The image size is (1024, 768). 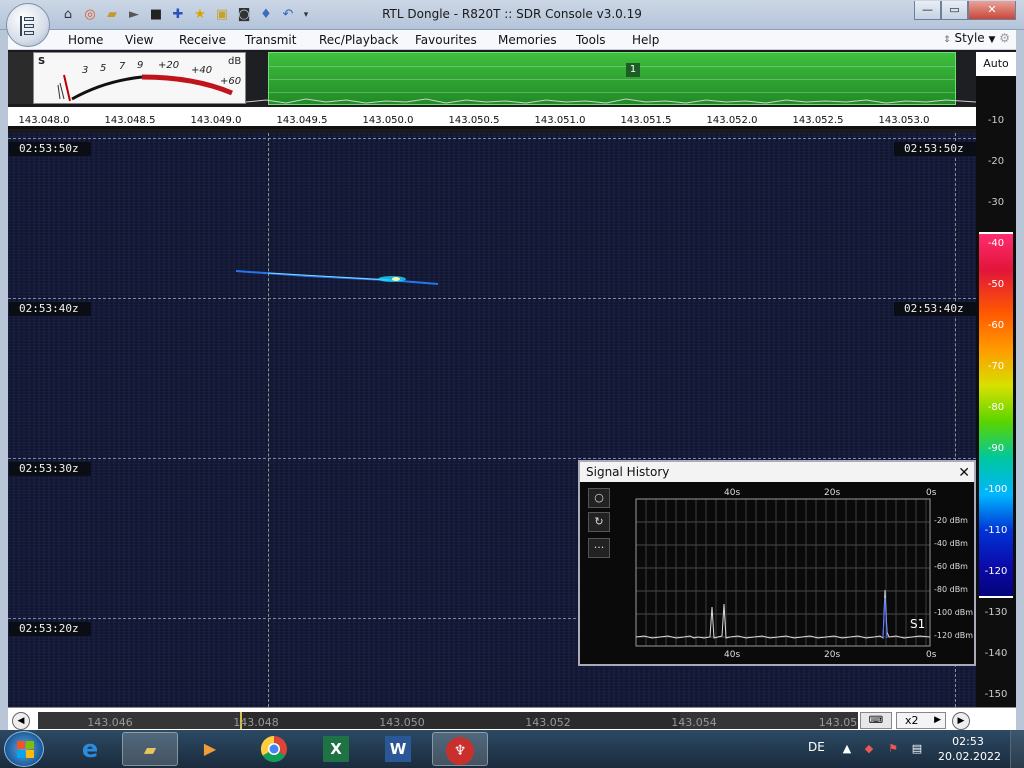 I want to click on dropdown-arrow-icon: ▾, so click(x=306, y=15).